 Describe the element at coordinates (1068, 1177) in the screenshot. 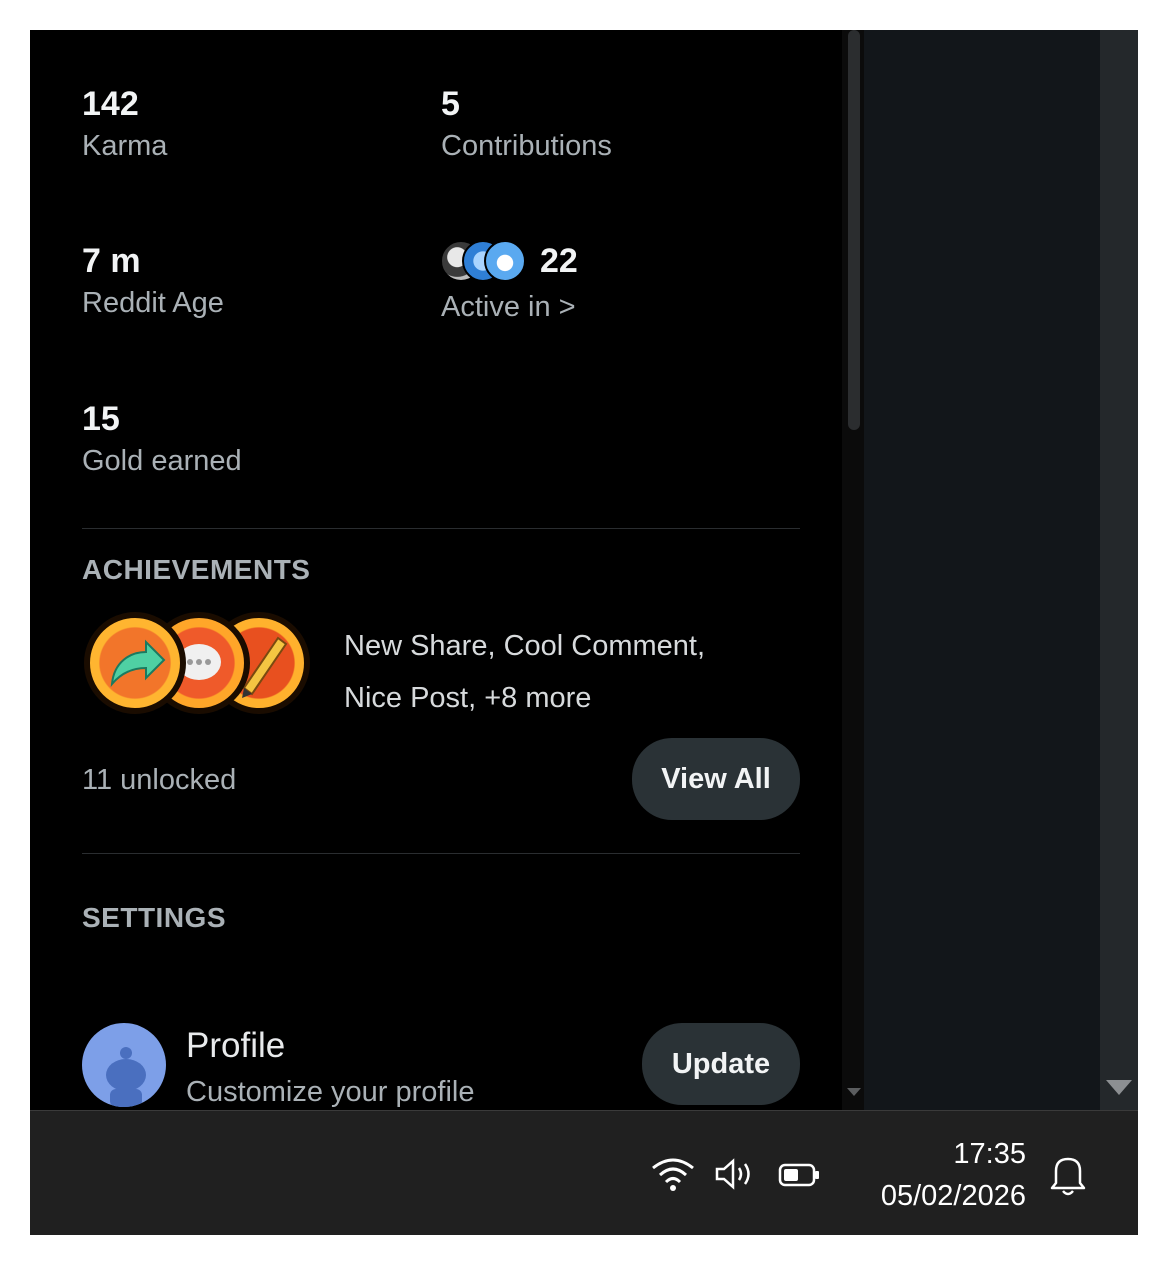

I see `notification-bell-icon` at that location.